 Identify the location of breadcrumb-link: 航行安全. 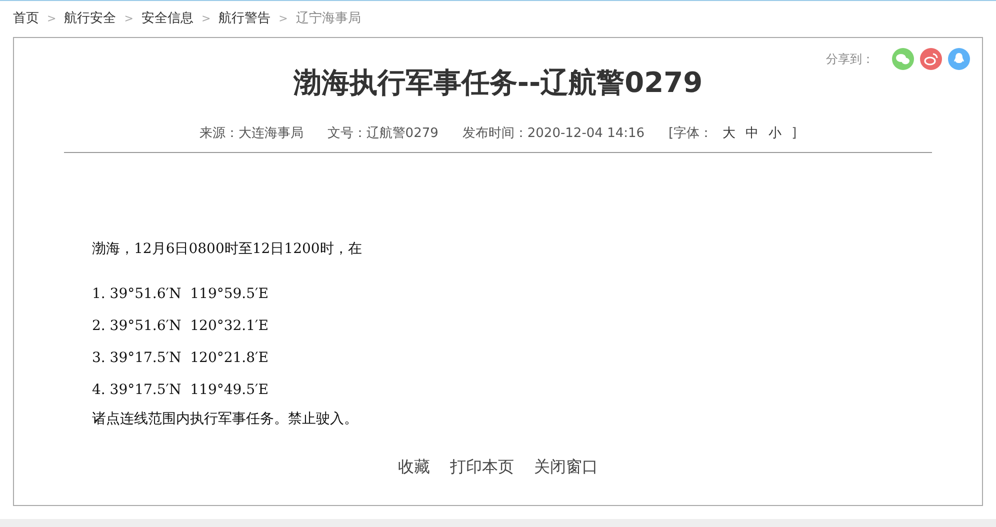
(90, 19).